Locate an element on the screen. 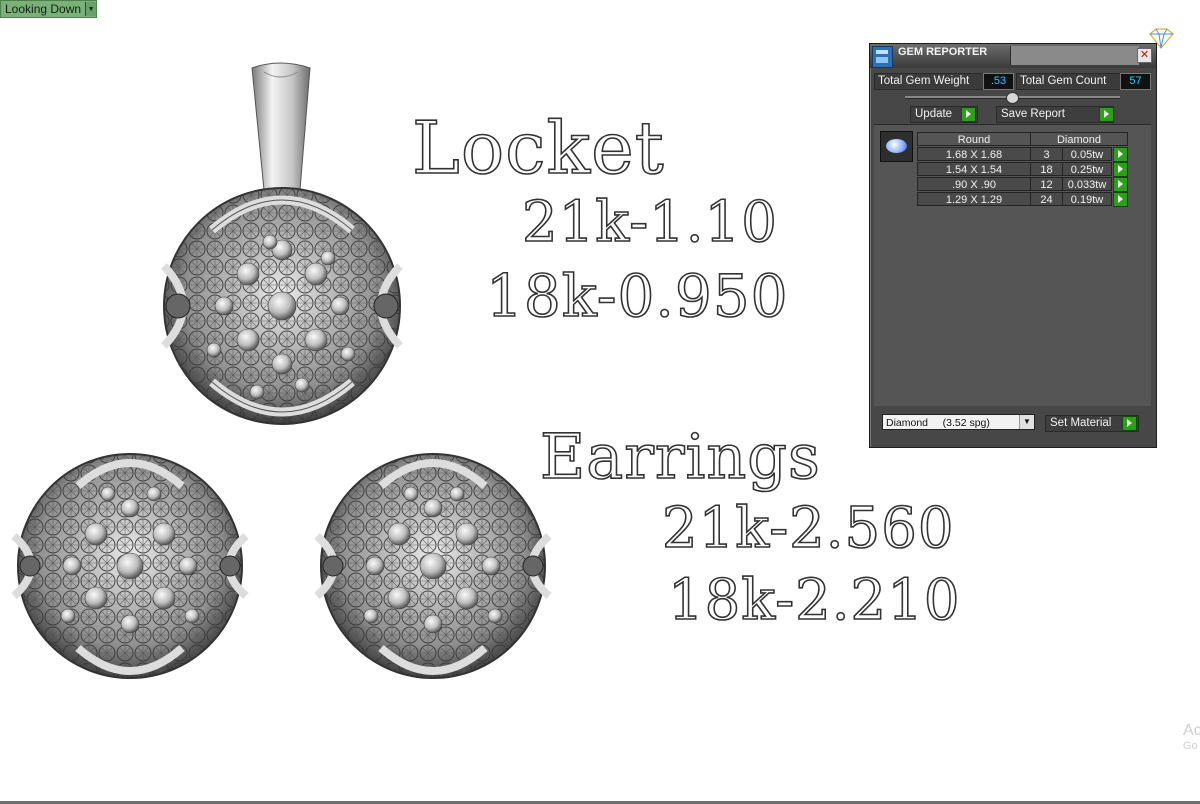 The height and width of the screenshot is (804, 1200). material-select: Diamond (3.52 spg) ▼ is located at coordinates (958, 422).